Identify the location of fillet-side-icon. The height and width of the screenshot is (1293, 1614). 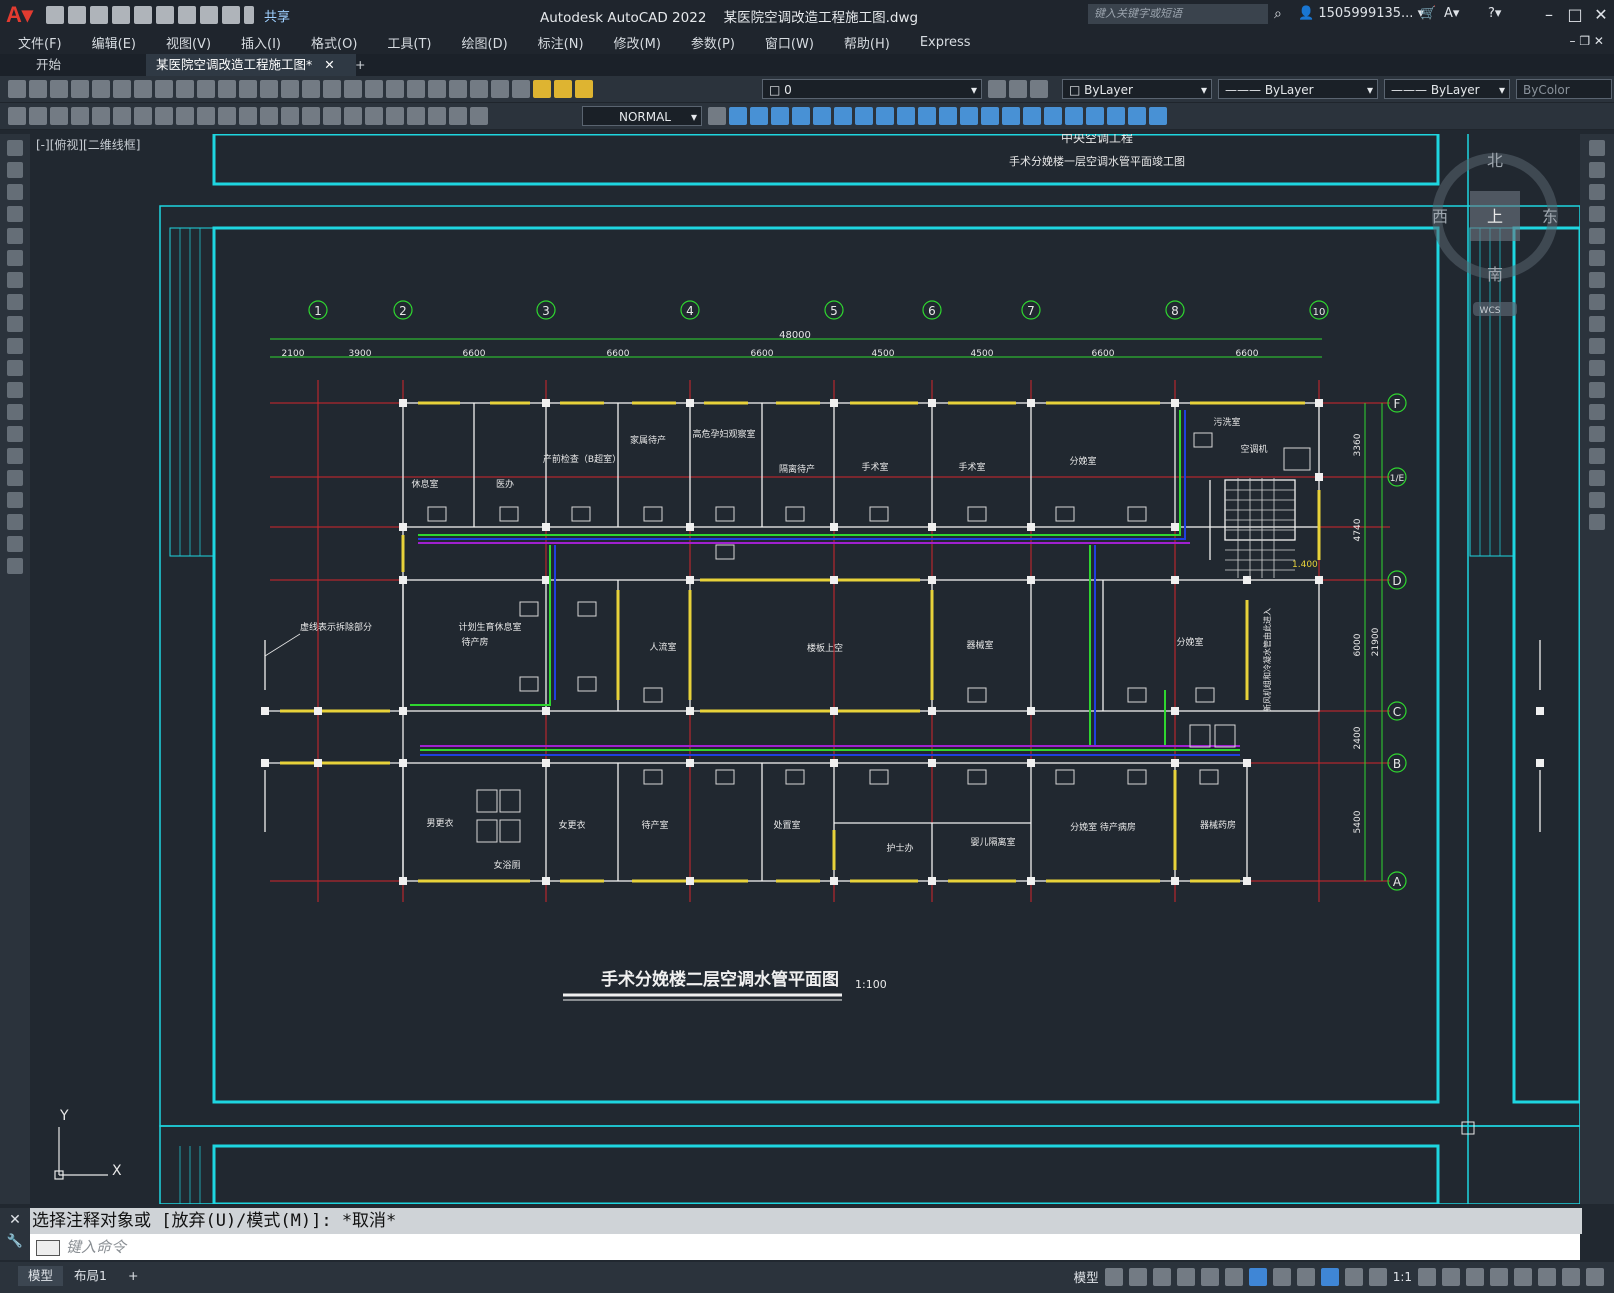
(1597, 478).